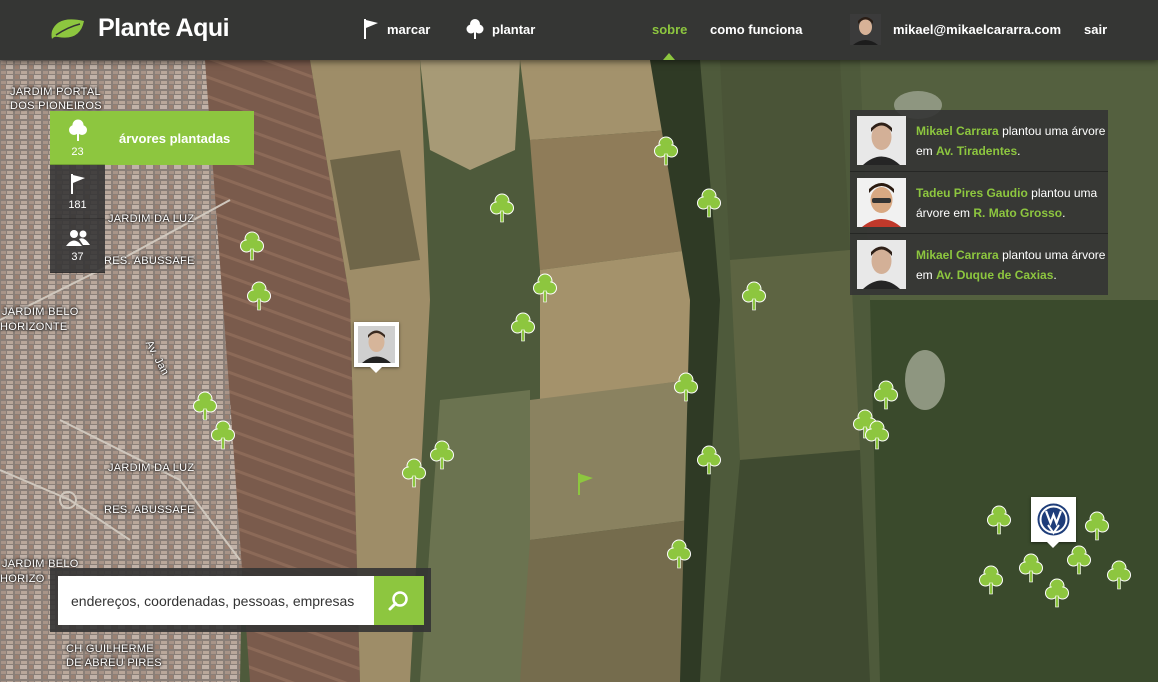 Image resolution: width=1158 pixels, height=682 pixels. What do you see at coordinates (22, 579) in the screenshot?
I see `map-label: HORIZO` at bounding box center [22, 579].